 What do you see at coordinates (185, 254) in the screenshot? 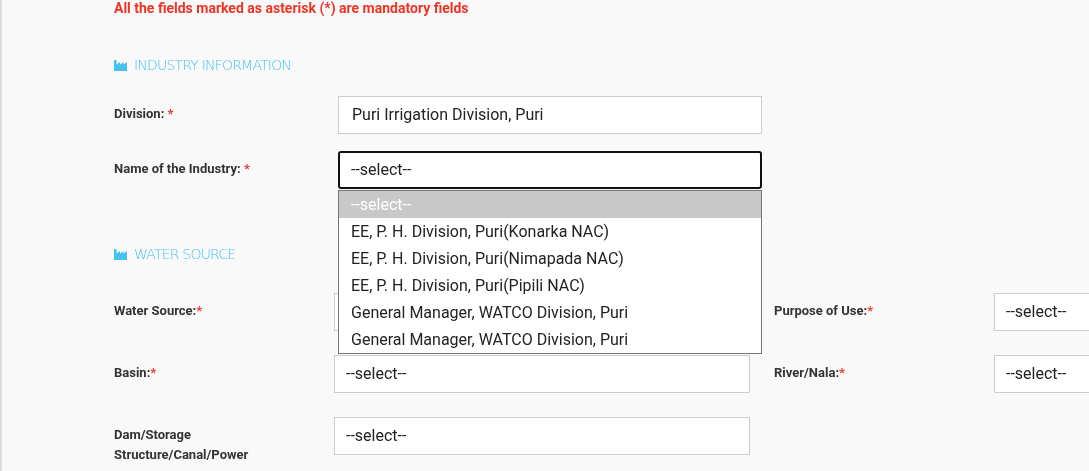
I see `section-title: WATER SOURCE` at bounding box center [185, 254].